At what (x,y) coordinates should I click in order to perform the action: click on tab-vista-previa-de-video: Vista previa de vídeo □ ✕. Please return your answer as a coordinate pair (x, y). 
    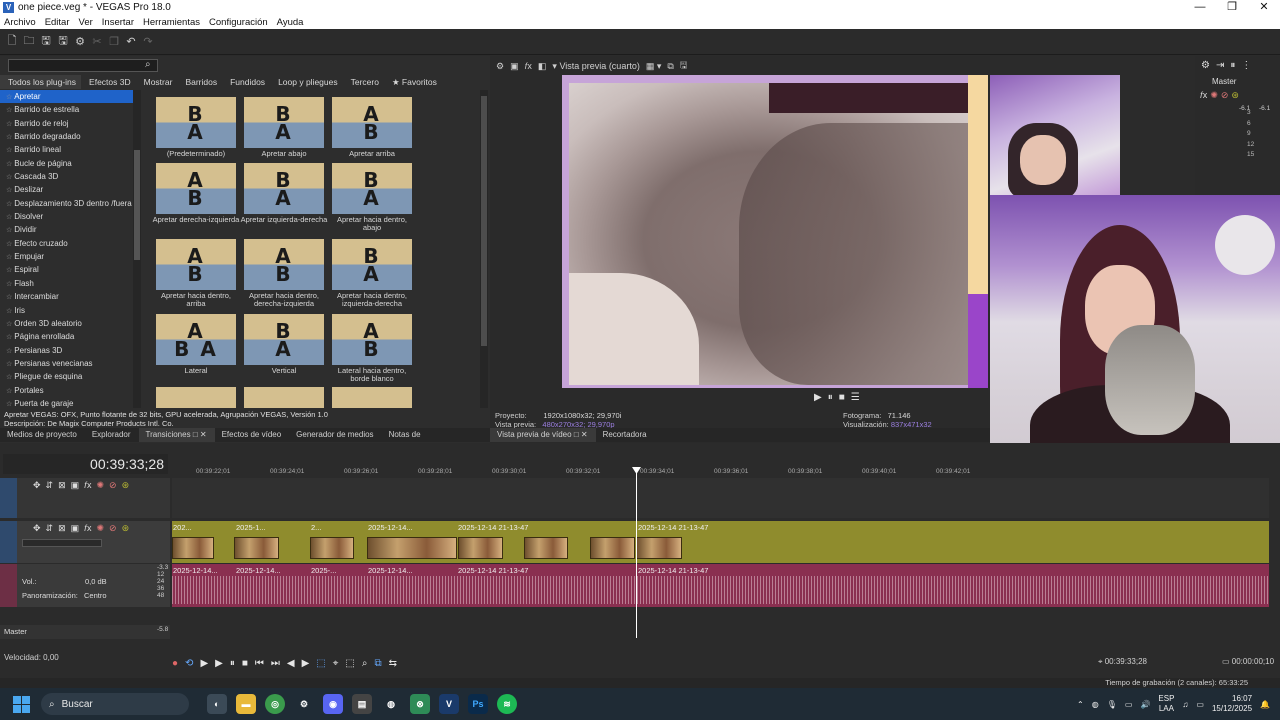
    Looking at the image, I should click on (543, 435).